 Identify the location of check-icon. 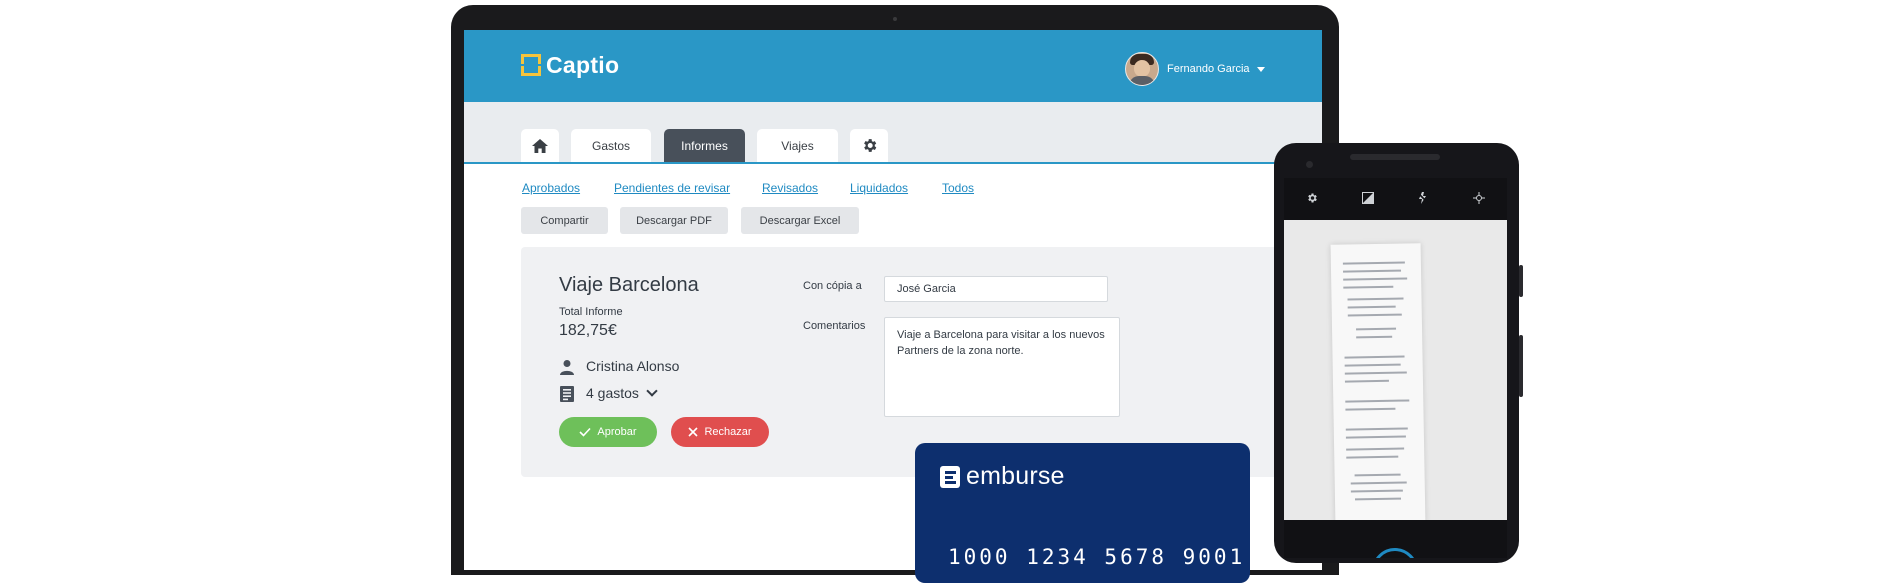
(585, 432).